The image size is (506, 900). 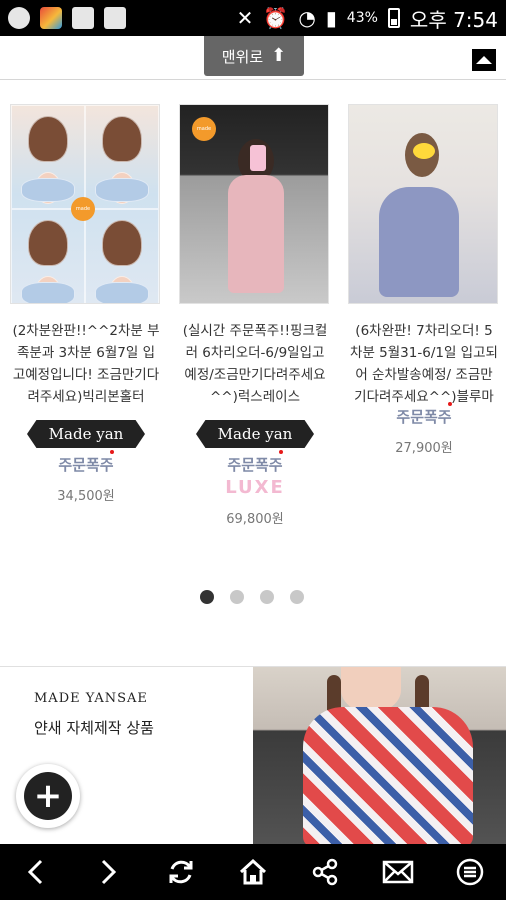 I want to click on mail-button, so click(x=398, y=872).